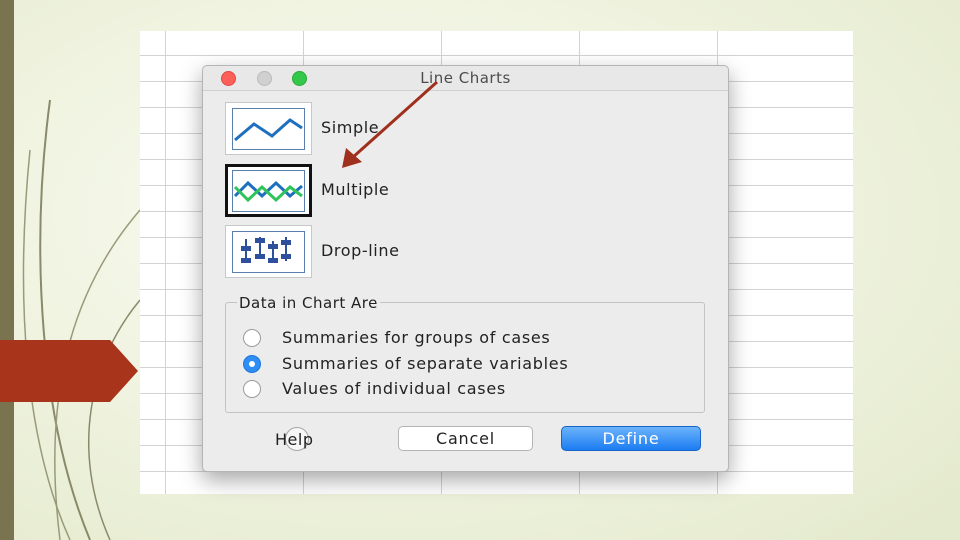 This screenshot has width=960, height=540. I want to click on chart-type-label: Multiple, so click(355, 189).